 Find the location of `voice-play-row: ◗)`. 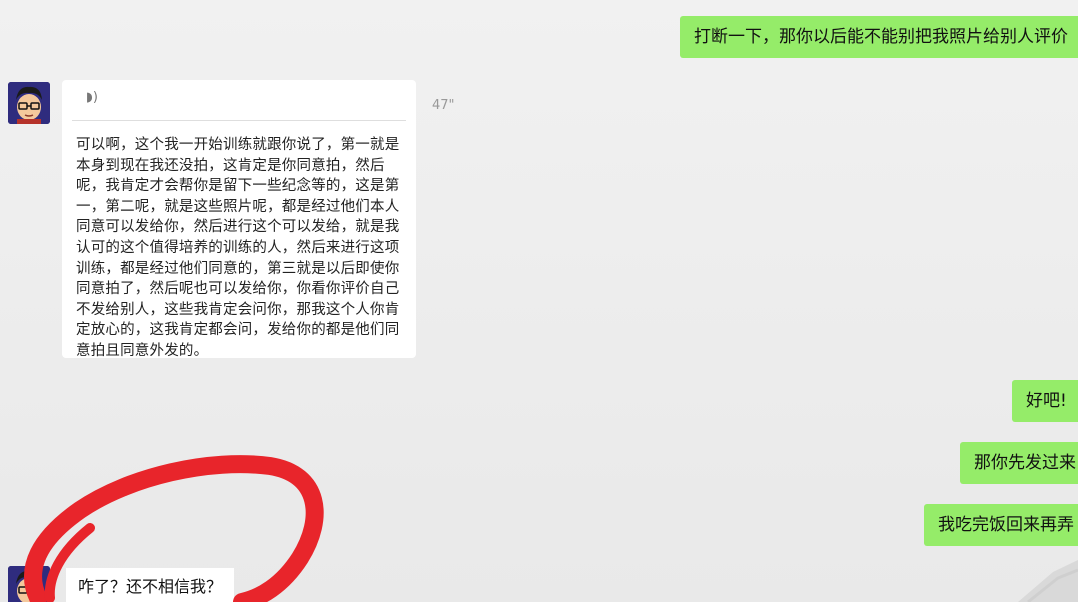

voice-play-row: ◗) is located at coordinates (239, 100).